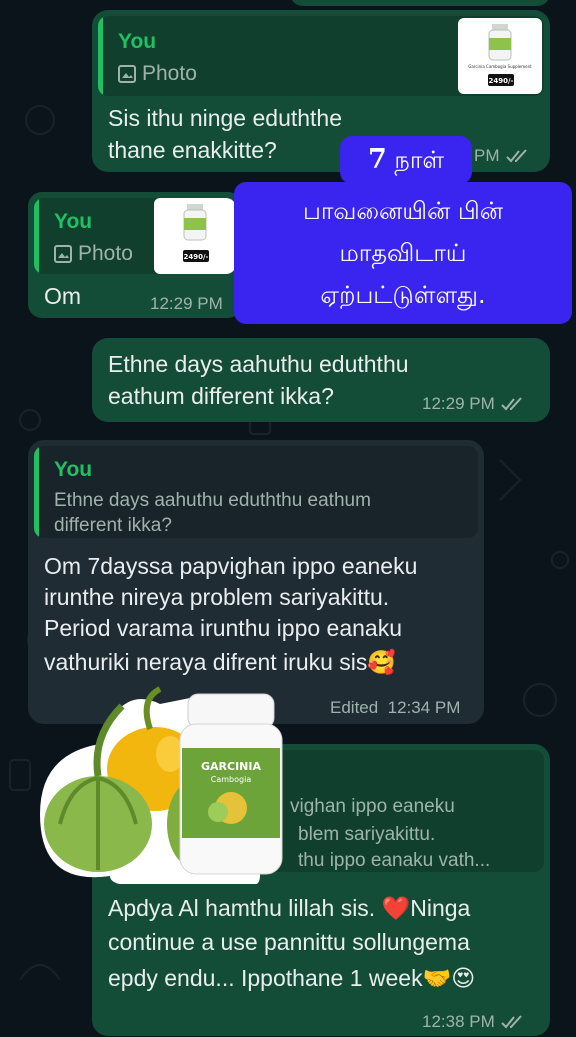  I want to click on overlay-line3: மாதவிடாய், so click(403, 253).